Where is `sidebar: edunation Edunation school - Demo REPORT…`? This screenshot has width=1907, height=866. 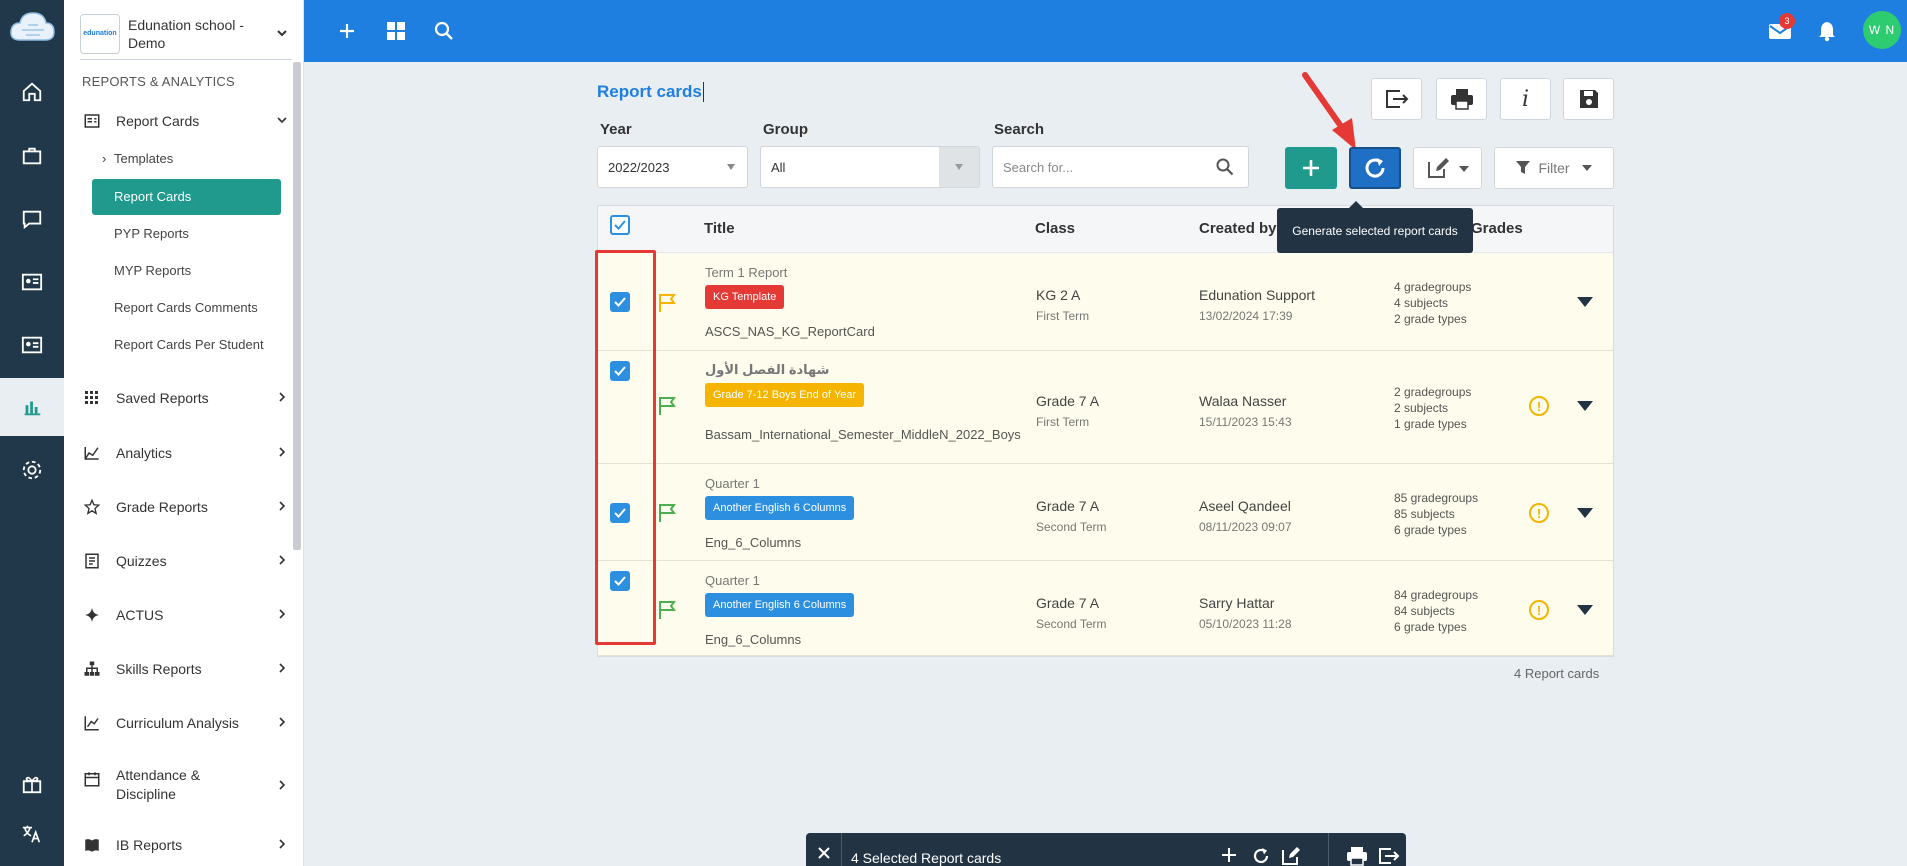 sidebar: edunation Edunation school - Demo REPORT… is located at coordinates (184, 433).